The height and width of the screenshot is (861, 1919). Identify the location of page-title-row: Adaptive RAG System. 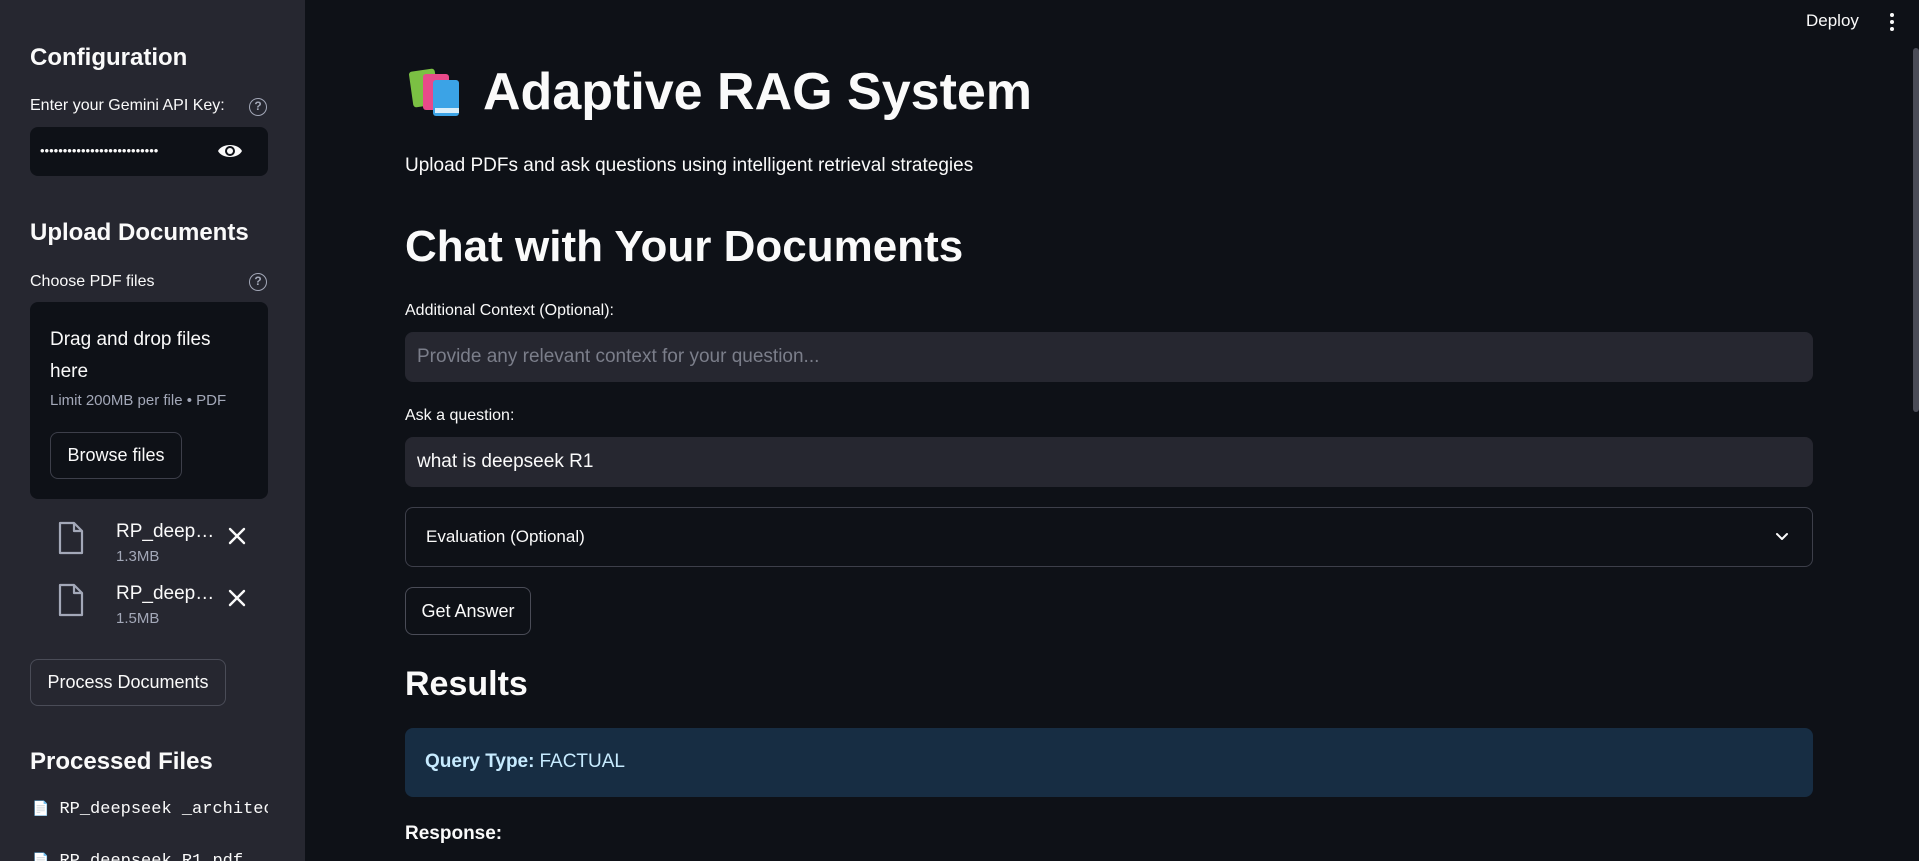
(718, 92).